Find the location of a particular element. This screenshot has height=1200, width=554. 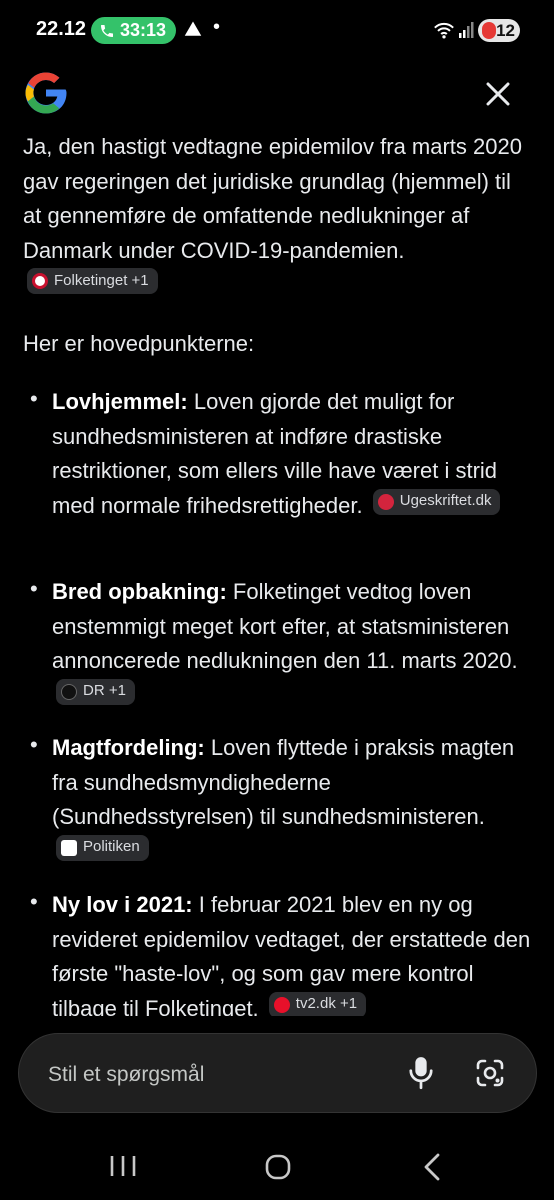

status-time: 22.12 is located at coordinates (61, 29).